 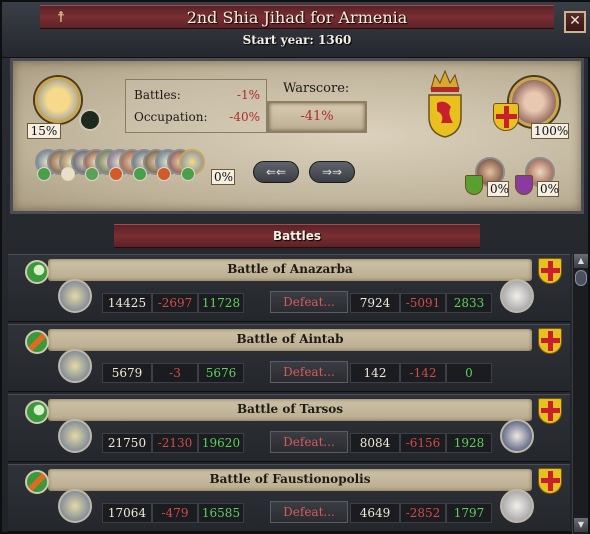 What do you see at coordinates (244, 117) in the screenshot?
I see `occupation-value: -40%` at bounding box center [244, 117].